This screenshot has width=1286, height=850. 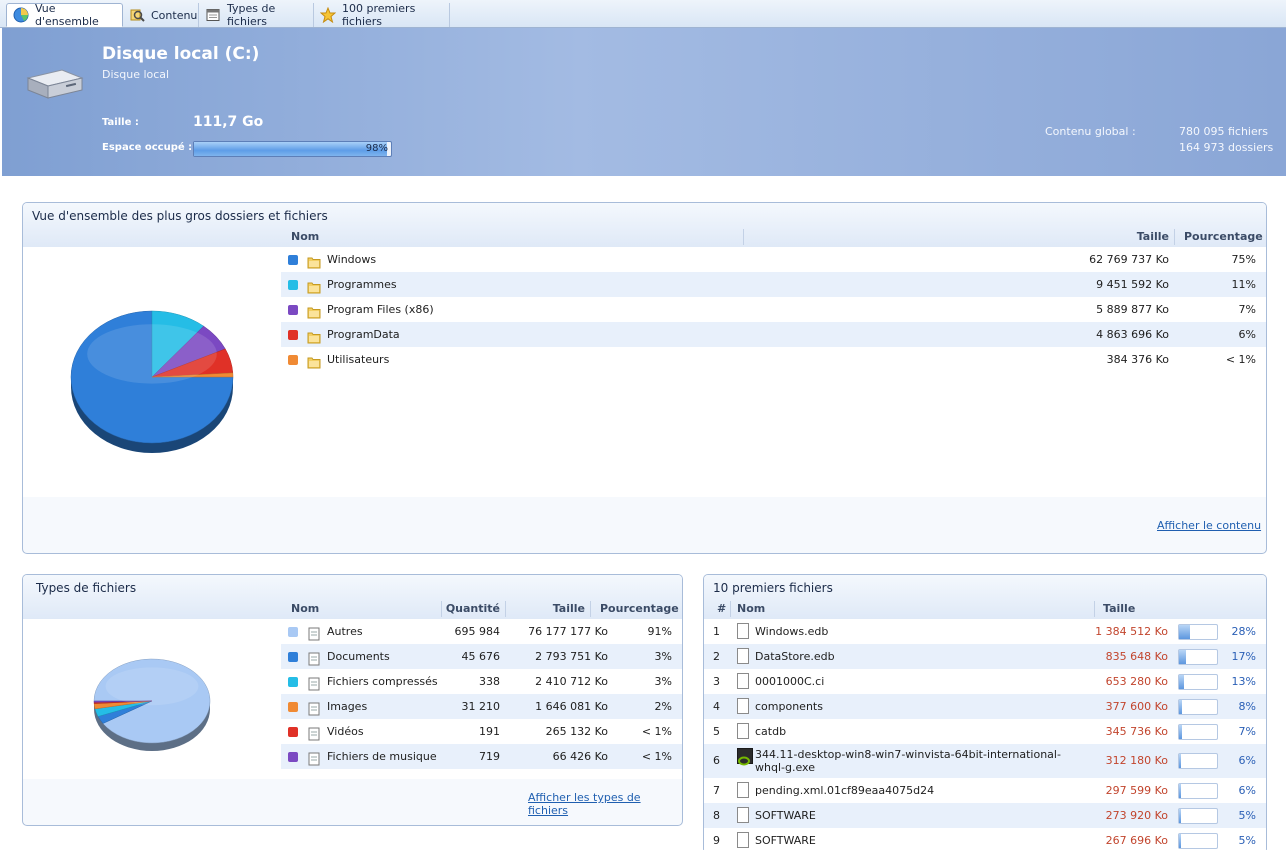 What do you see at coordinates (362, 284) in the screenshot?
I see `folder-name: Programmes` at bounding box center [362, 284].